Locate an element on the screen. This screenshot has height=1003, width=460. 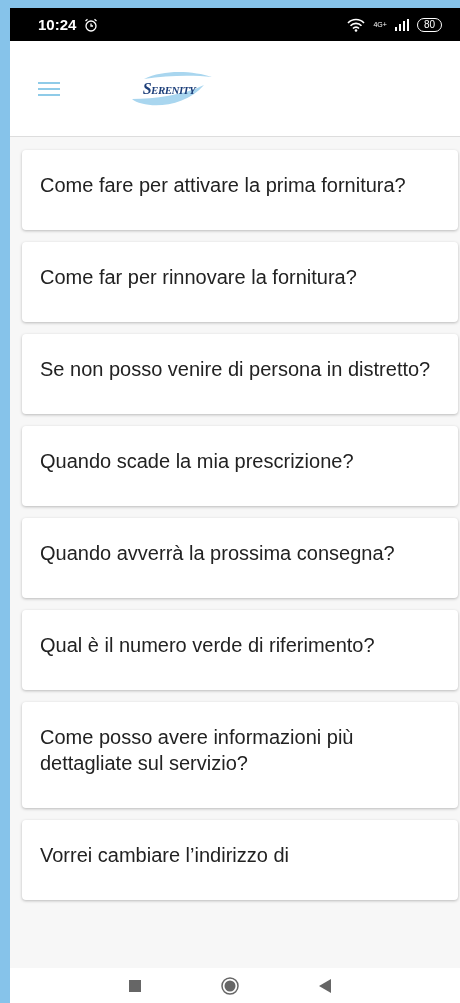
square-icon is located at coordinates (135, 985).